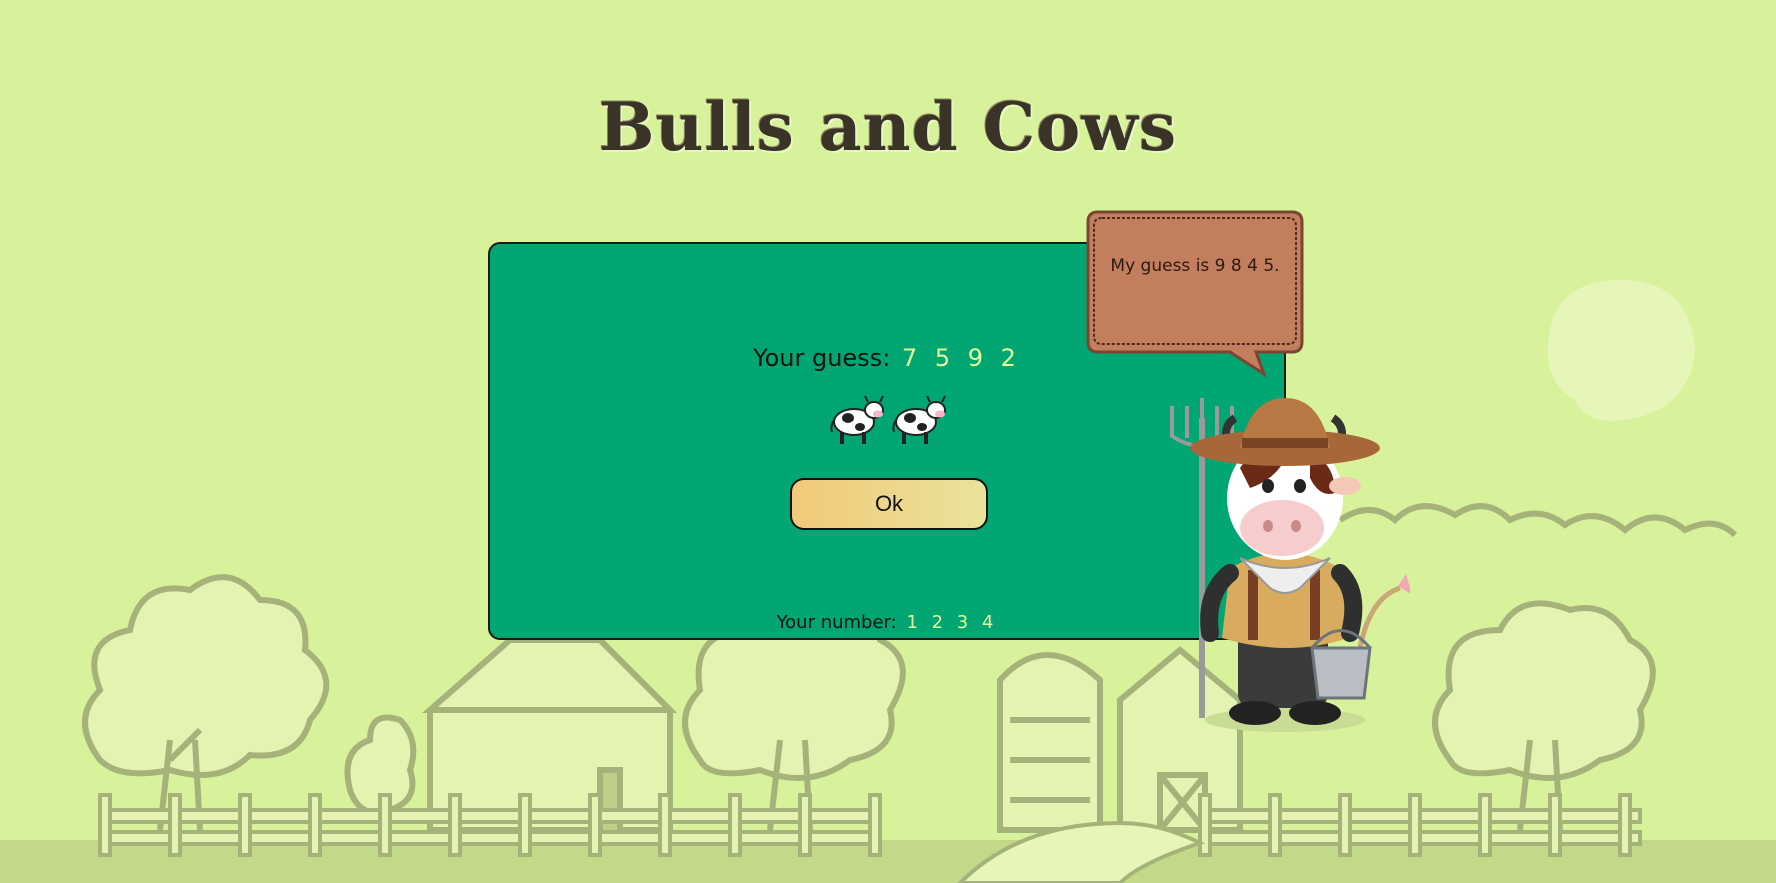 This screenshot has height=883, width=1776. What do you see at coordinates (836, 622) in the screenshot?
I see `your-number-label: Your number:` at bounding box center [836, 622].